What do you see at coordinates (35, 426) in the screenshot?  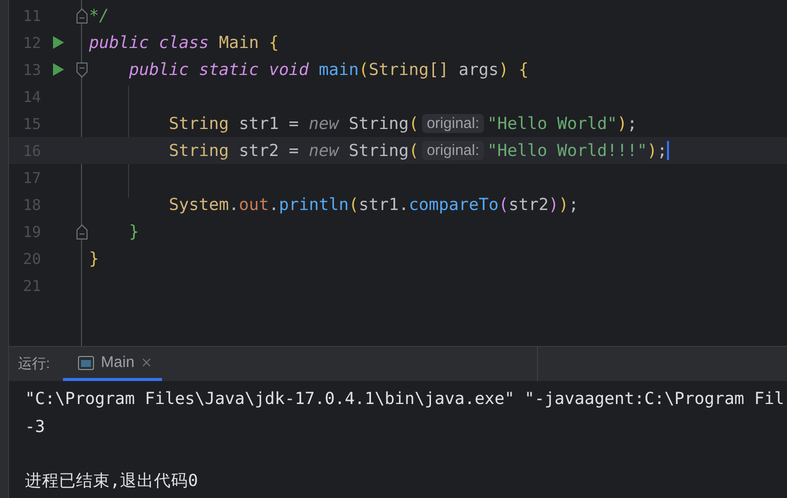 I see `console-output: -3` at bounding box center [35, 426].